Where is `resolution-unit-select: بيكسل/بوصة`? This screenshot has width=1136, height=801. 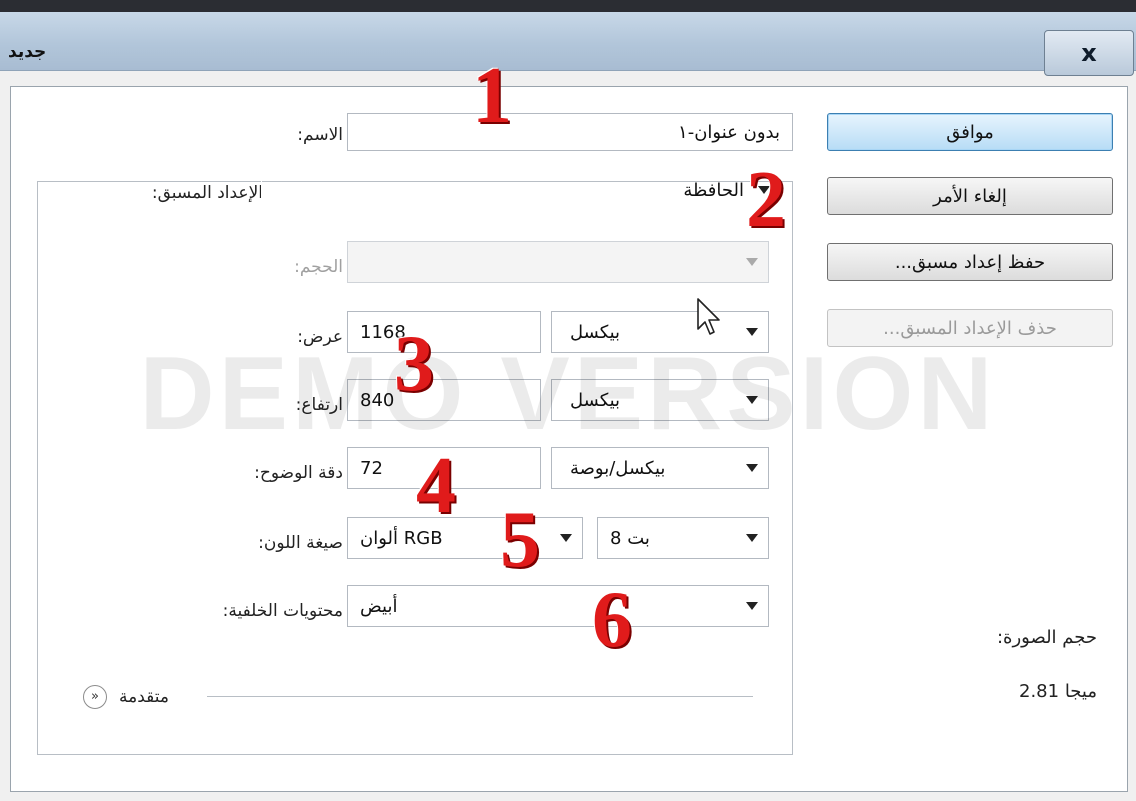 resolution-unit-select: بيكسل/بوصة is located at coordinates (660, 468).